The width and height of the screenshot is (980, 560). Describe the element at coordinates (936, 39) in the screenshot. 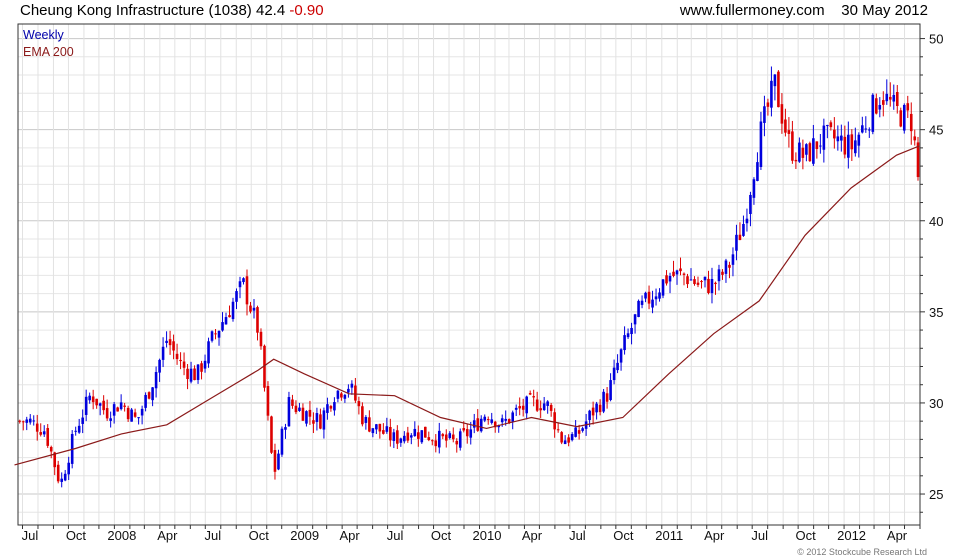

I see `y-tick-label: 50` at that location.